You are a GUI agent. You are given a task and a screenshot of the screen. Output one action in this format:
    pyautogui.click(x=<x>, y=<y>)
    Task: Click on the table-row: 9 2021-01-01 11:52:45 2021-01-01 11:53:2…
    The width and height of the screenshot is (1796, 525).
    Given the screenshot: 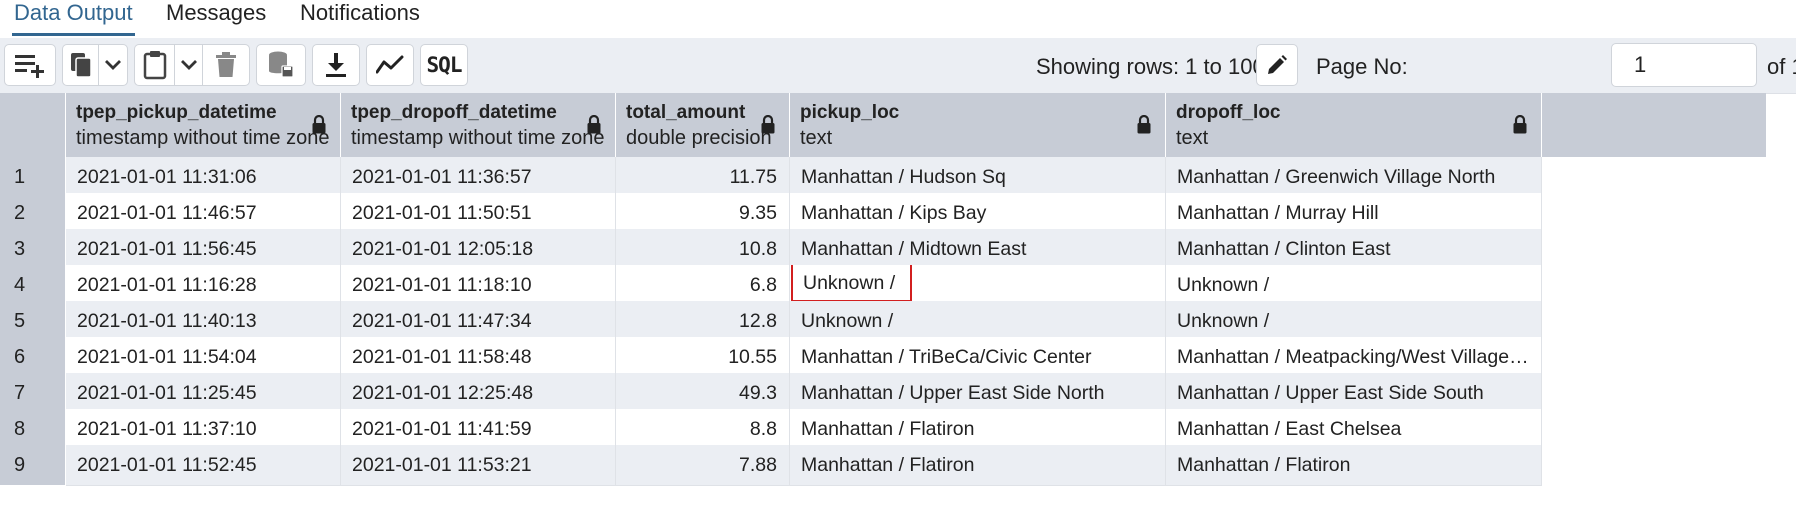 What is the action you would take?
    pyautogui.click(x=883, y=465)
    